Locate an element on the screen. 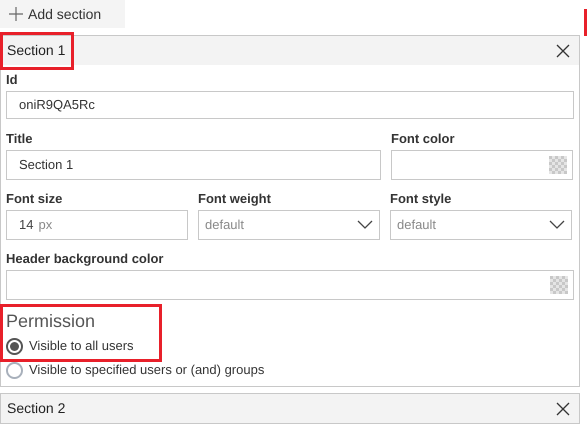  edge-marker is located at coordinates (585, 22).